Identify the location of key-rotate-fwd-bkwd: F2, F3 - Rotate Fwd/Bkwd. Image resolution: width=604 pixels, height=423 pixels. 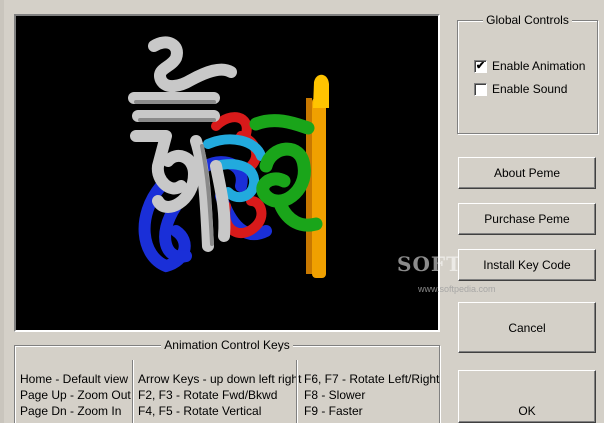
(208, 395).